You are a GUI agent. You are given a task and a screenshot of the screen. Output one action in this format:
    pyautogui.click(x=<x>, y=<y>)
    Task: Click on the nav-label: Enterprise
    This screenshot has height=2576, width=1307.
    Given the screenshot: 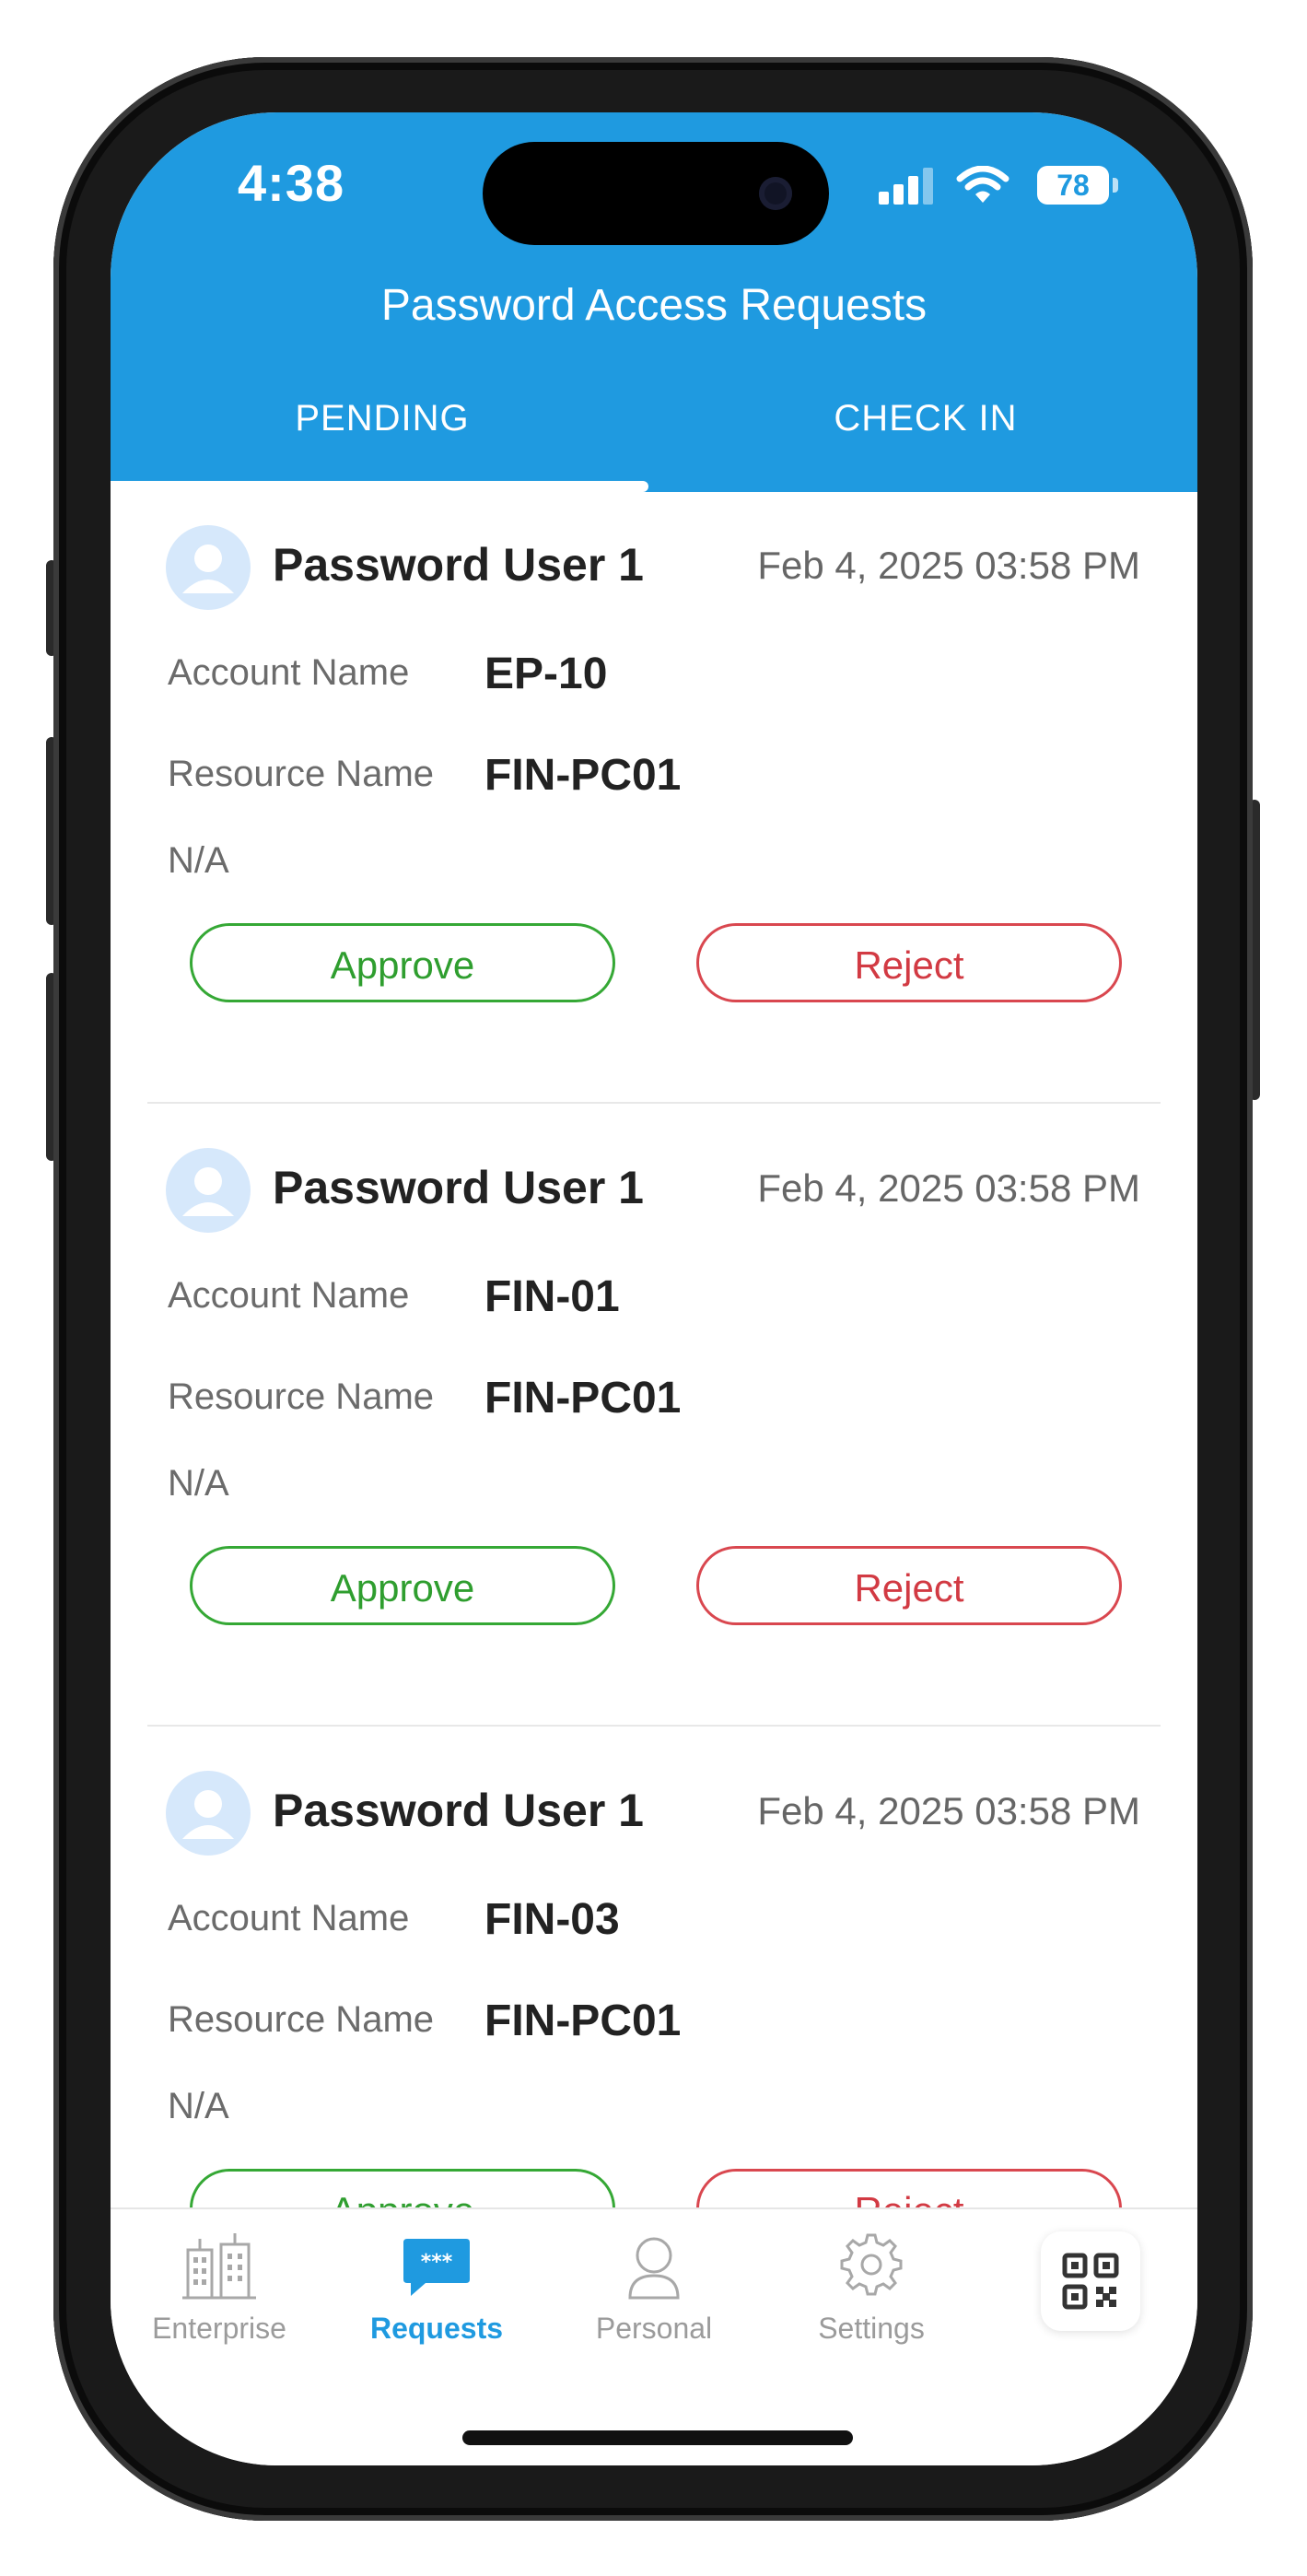 What is the action you would take?
    pyautogui.click(x=219, y=2328)
    